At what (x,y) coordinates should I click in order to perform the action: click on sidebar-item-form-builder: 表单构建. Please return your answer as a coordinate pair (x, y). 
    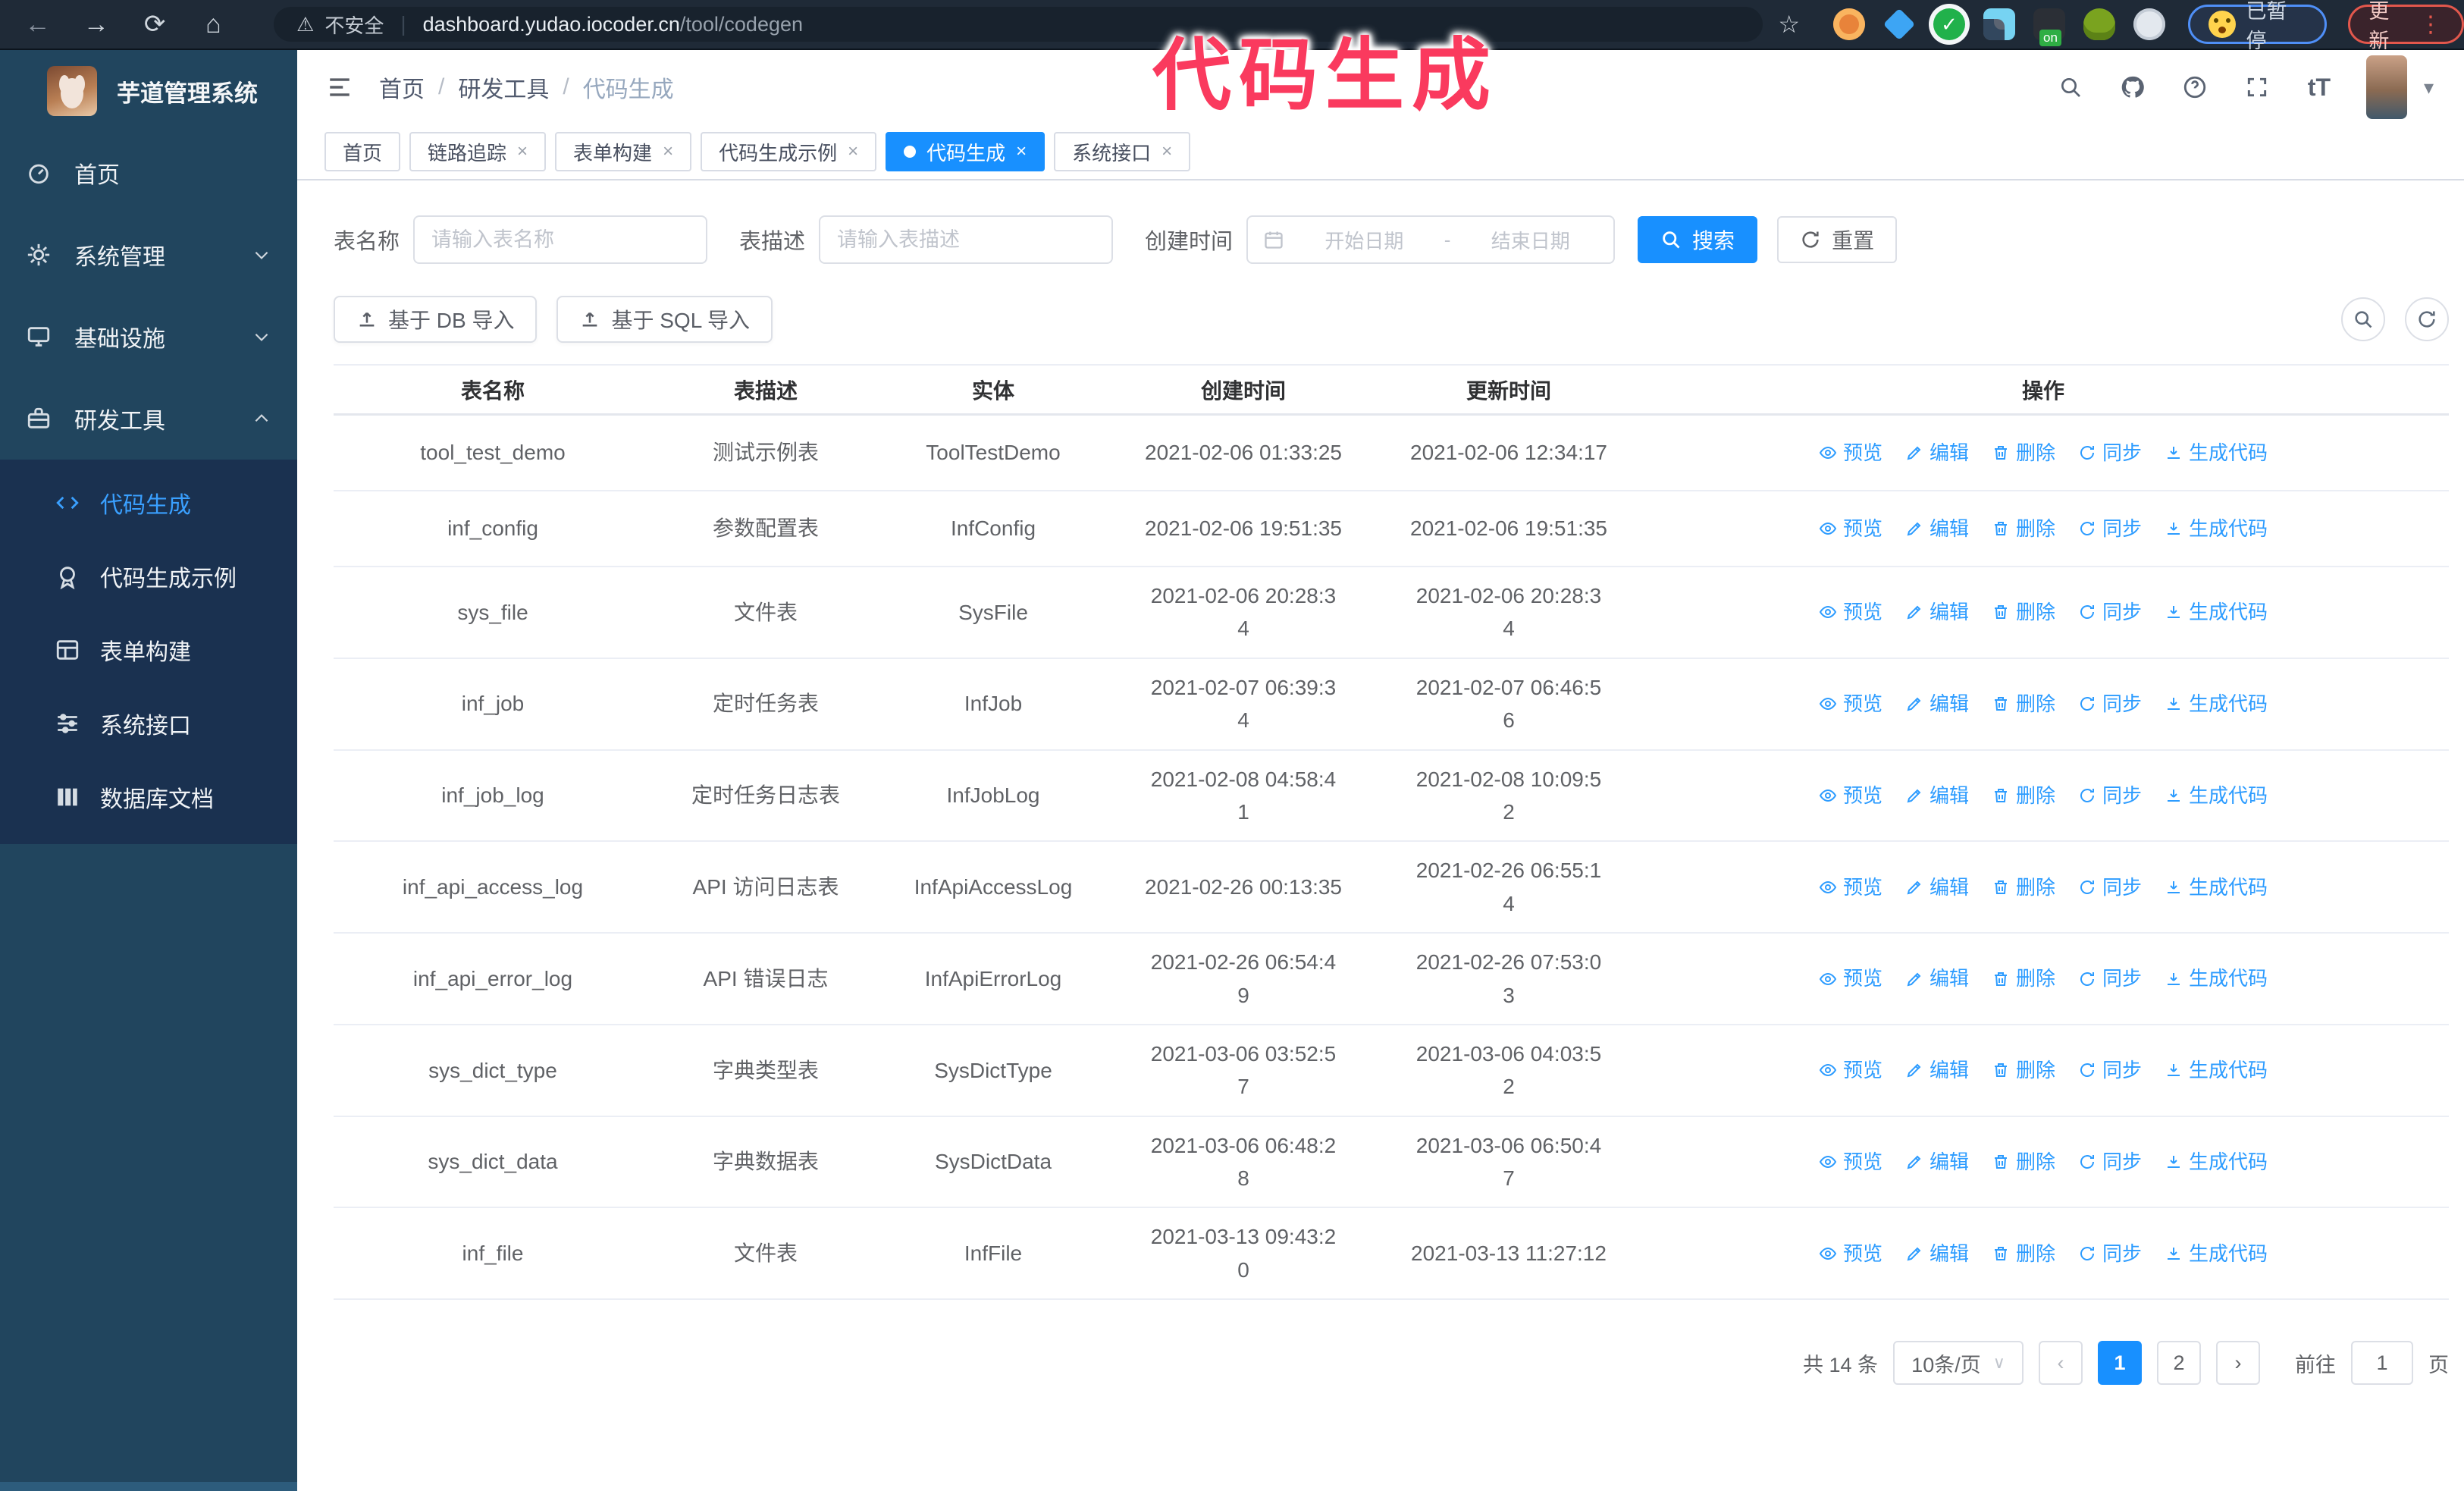
    Looking at the image, I should click on (148, 649).